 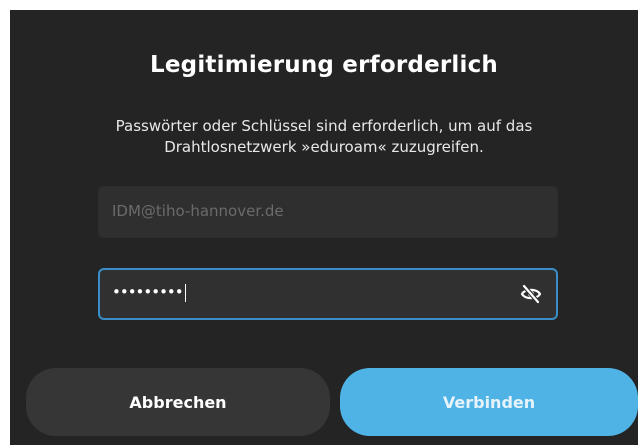 What do you see at coordinates (324, 65) in the screenshot?
I see `dialog-title: Legitimierung erforderlich` at bounding box center [324, 65].